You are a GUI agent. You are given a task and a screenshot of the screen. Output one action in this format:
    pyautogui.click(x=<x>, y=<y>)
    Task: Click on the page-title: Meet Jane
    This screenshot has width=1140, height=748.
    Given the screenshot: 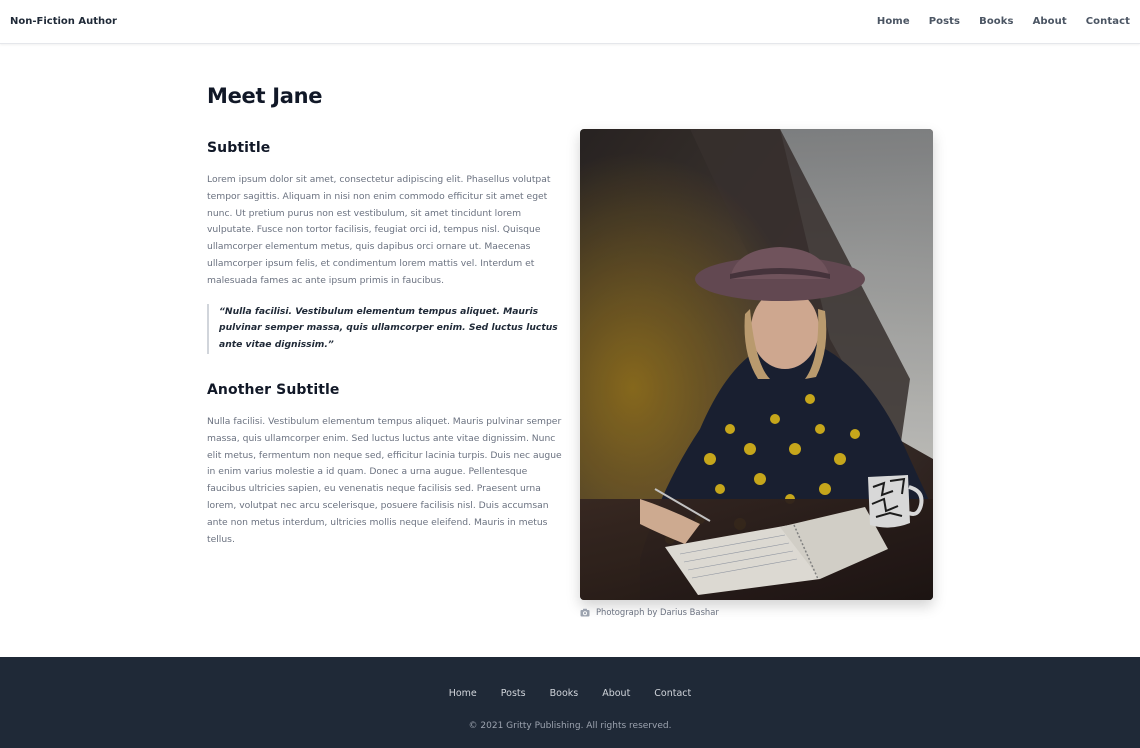 What is the action you would take?
    pyautogui.click(x=265, y=96)
    